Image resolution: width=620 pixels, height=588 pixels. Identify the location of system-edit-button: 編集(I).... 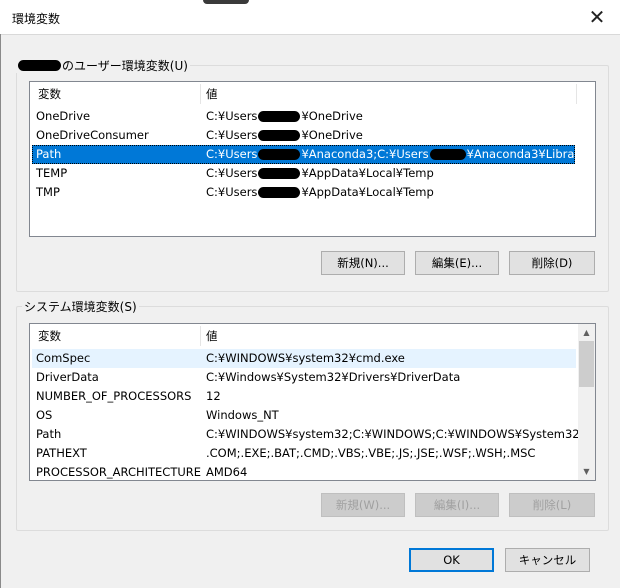
(457, 505).